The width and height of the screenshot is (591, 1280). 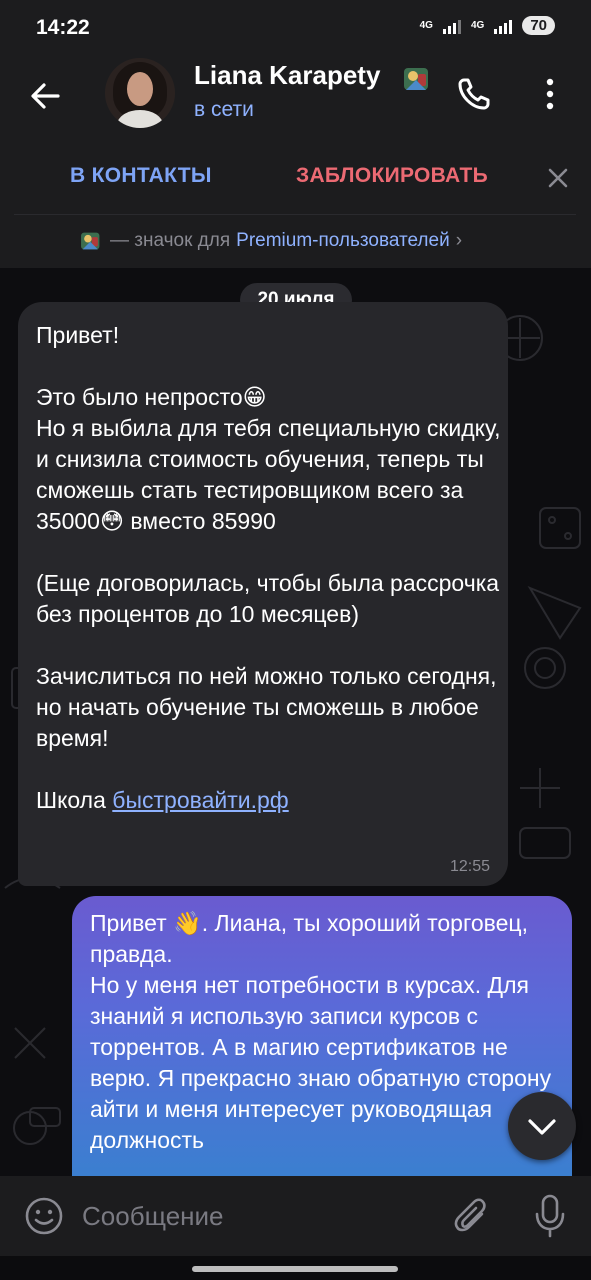 What do you see at coordinates (141, 176) in the screenshot?
I see `add-contact-button: В КОНТАКТЫ` at bounding box center [141, 176].